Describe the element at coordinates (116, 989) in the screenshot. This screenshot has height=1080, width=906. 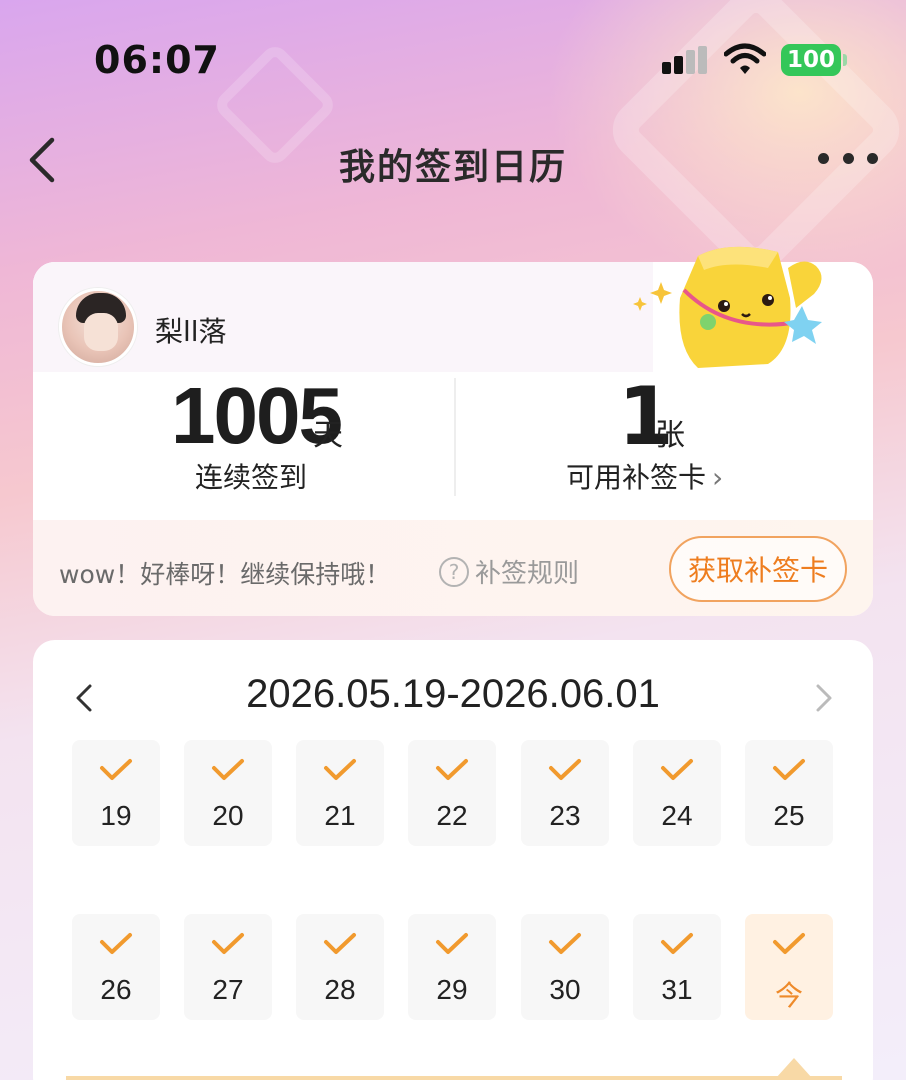
I see `day-number: 26` at that location.